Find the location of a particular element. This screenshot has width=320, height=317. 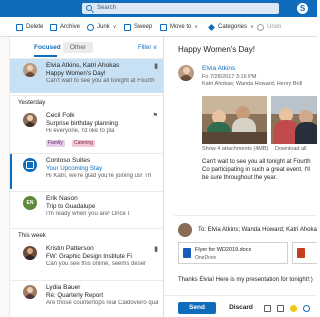

attachment-location: OneDrive is located at coordinates (206, 258).